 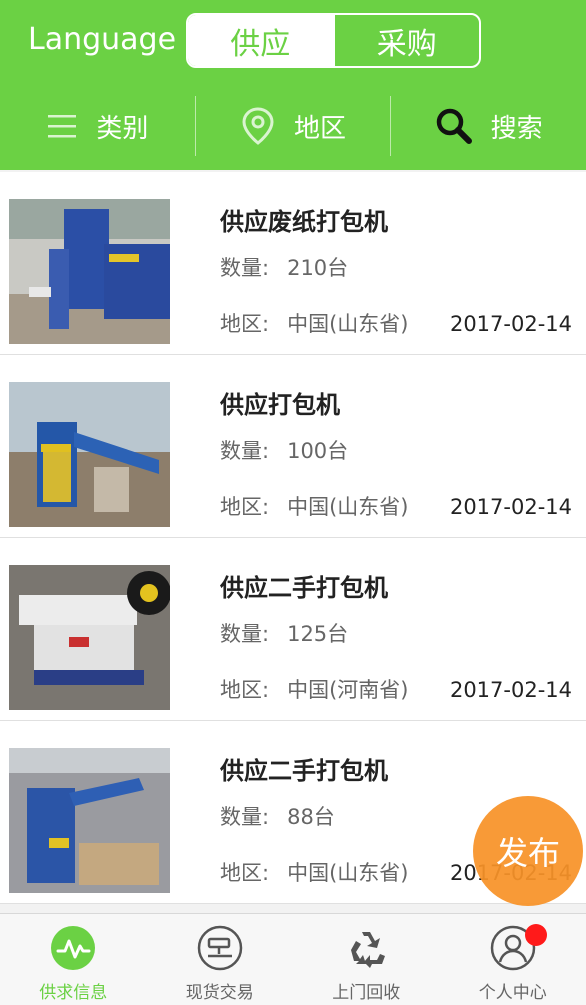 What do you see at coordinates (318, 634) in the screenshot?
I see `quantity-value: 125台` at bounding box center [318, 634].